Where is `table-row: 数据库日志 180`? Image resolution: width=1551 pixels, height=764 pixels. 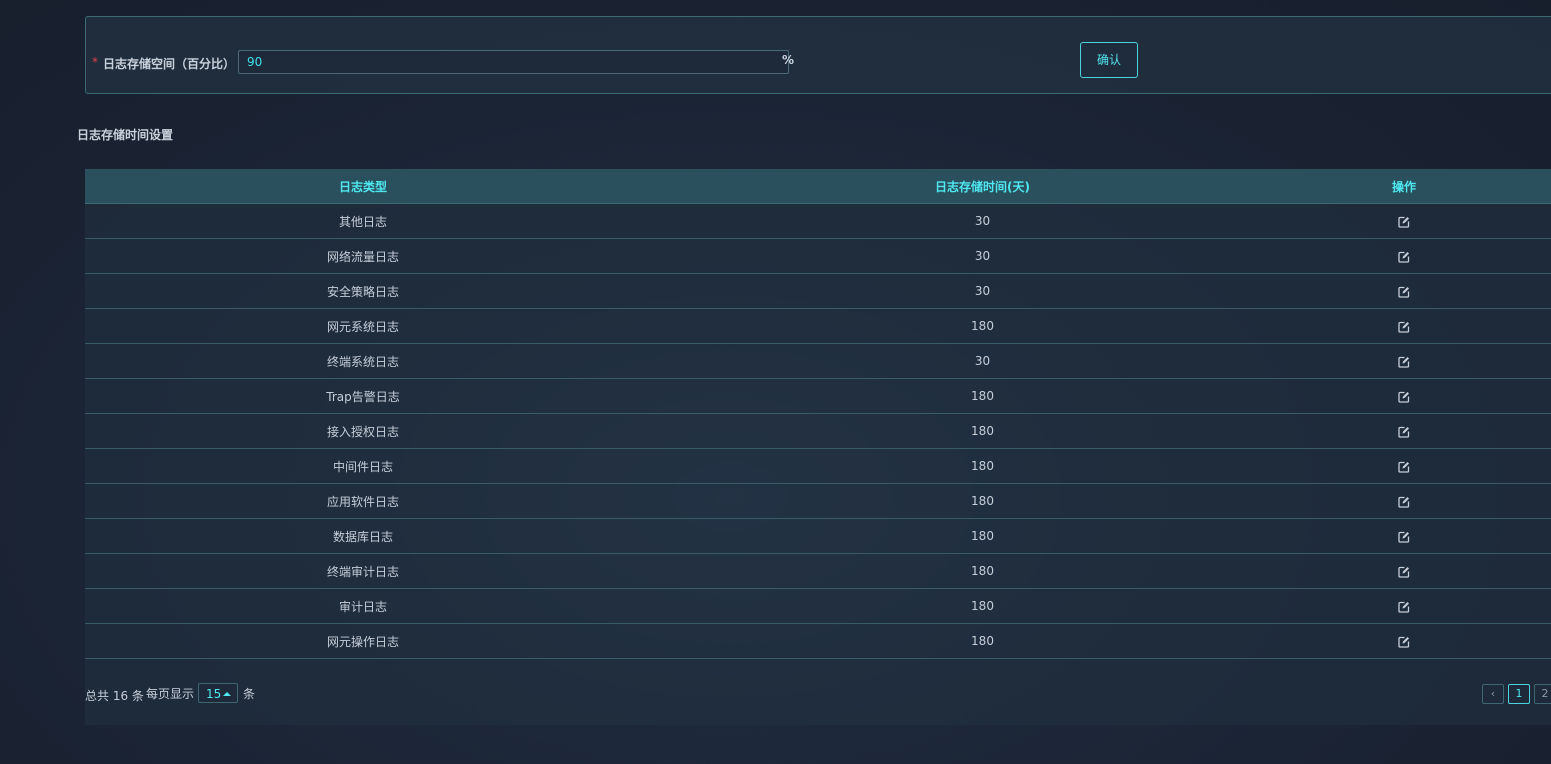 table-row: 数据库日志 180 is located at coordinates (818, 536).